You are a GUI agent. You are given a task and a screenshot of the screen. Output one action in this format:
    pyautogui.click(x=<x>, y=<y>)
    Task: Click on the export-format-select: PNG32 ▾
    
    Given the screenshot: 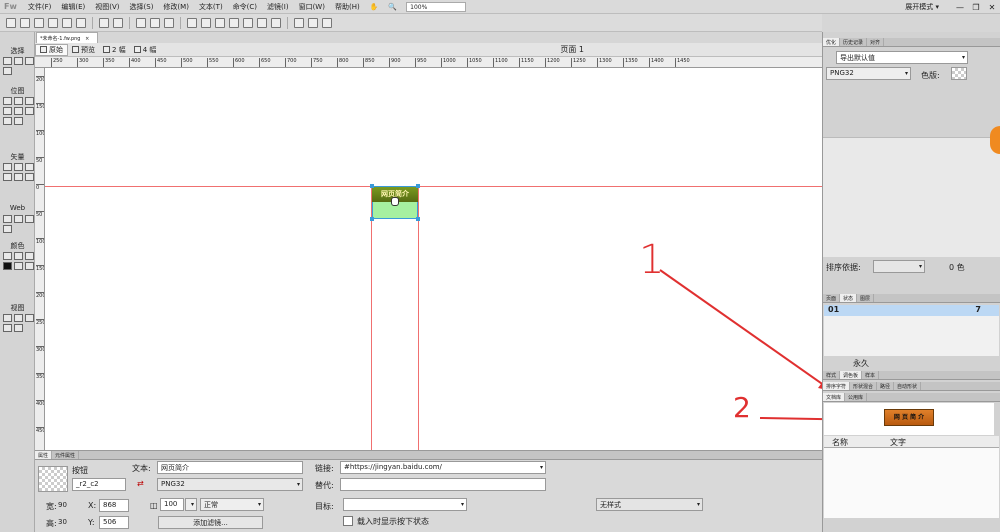 What is the action you would take?
    pyautogui.click(x=230, y=484)
    